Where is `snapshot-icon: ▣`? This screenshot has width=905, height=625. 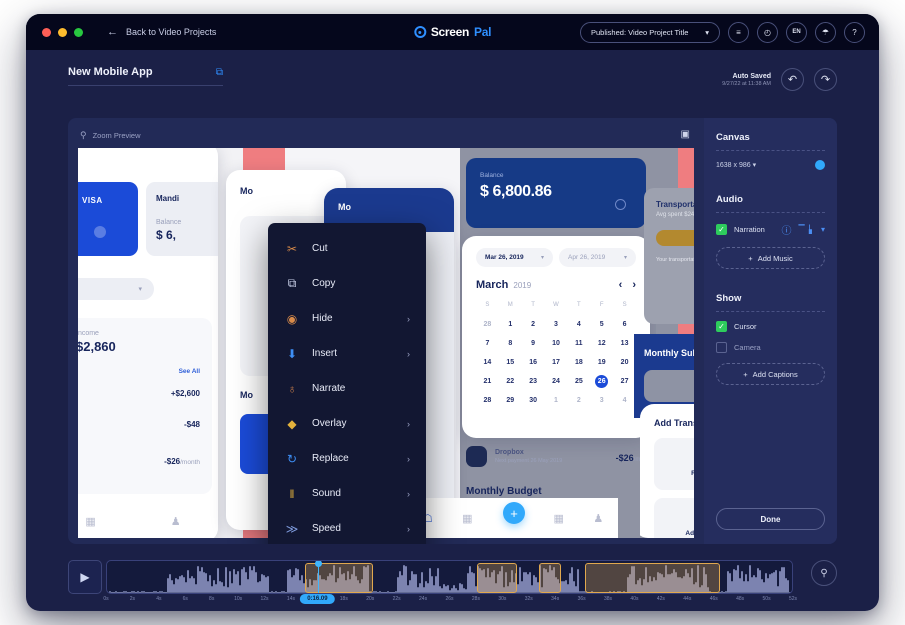
snapshot-icon: ▣ is located at coordinates (685, 134).